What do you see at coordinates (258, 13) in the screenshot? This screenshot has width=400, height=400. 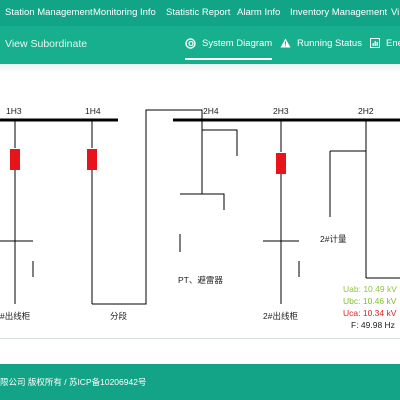 I see `nav-alarm-info: Alarm Info` at bounding box center [258, 13].